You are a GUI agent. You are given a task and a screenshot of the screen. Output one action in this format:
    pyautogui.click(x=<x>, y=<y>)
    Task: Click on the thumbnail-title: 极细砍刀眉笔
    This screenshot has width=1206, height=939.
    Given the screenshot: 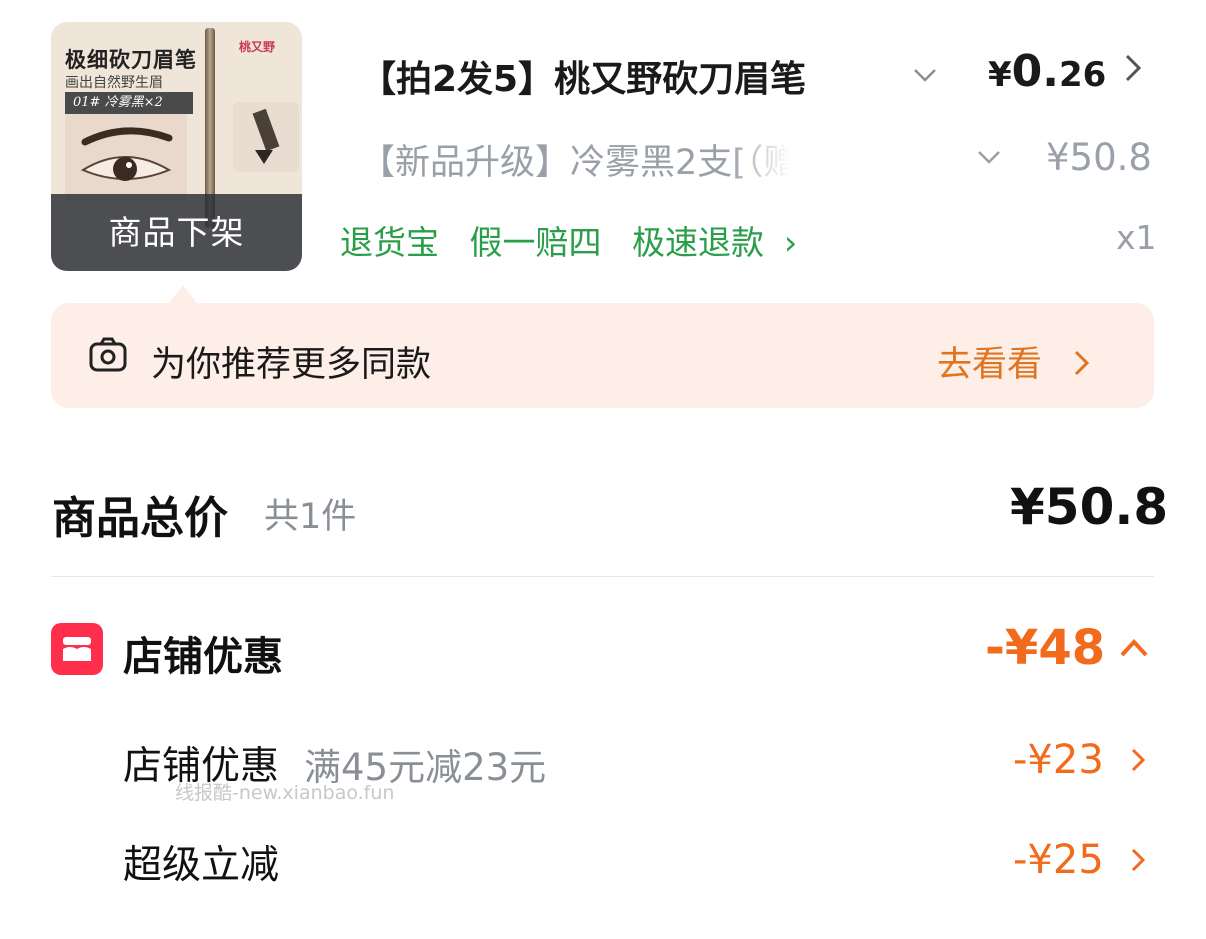 What is the action you would take?
    pyautogui.click(x=131, y=59)
    